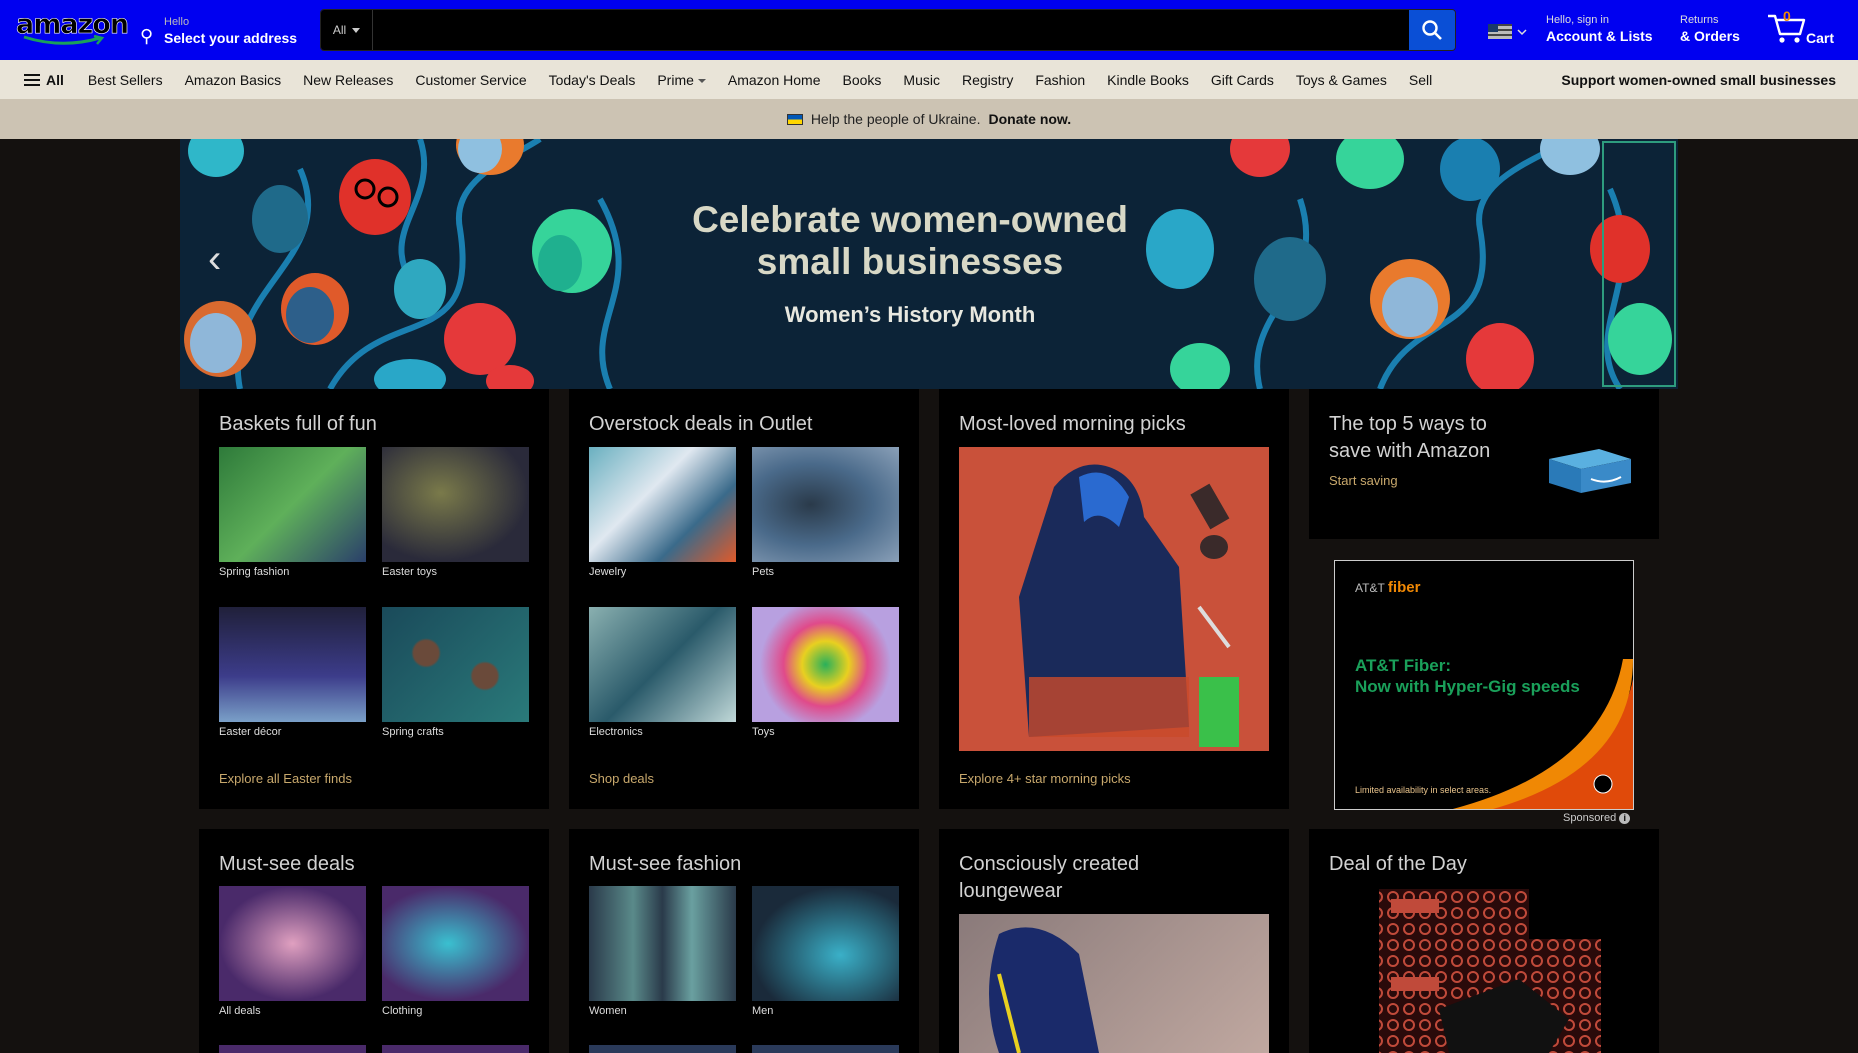 Image resolution: width=1858 pixels, height=1053 pixels. Describe the element at coordinates (125, 80) in the screenshot. I see `nav-best-sellers: Best Sellers` at that location.